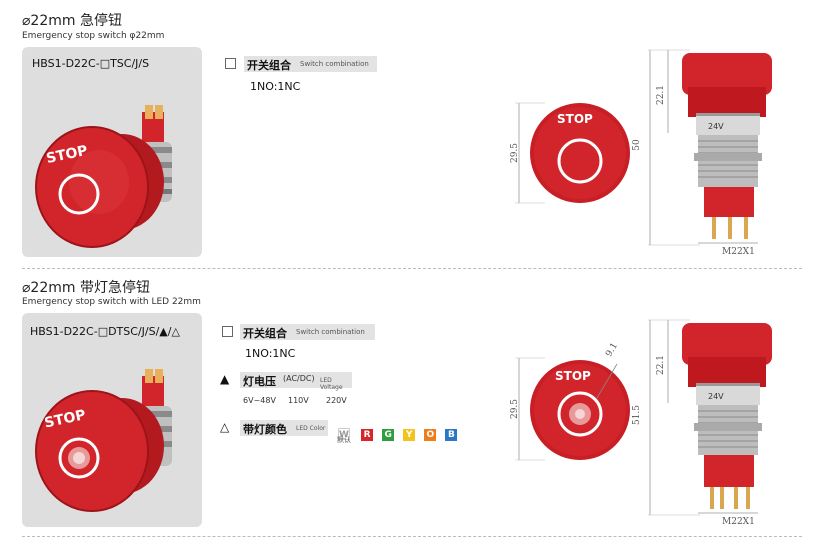 The image size is (826, 544). Describe the element at coordinates (409, 435) in the screenshot. I see `led-color-y: Y` at that location.